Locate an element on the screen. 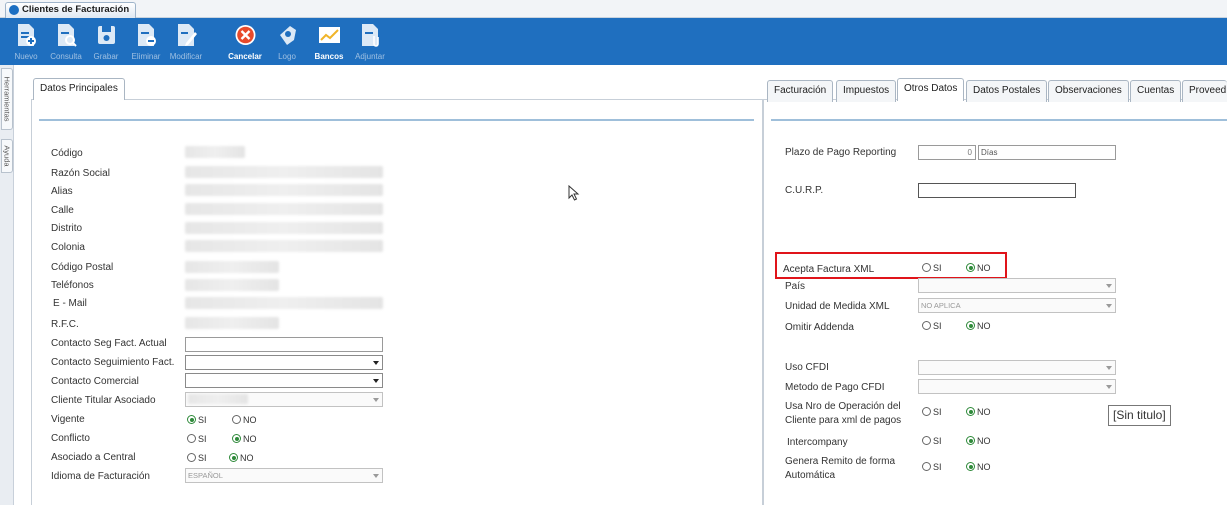 This screenshot has height=505, width=1227. tab-observaciones: Observaciones is located at coordinates (1088, 91).